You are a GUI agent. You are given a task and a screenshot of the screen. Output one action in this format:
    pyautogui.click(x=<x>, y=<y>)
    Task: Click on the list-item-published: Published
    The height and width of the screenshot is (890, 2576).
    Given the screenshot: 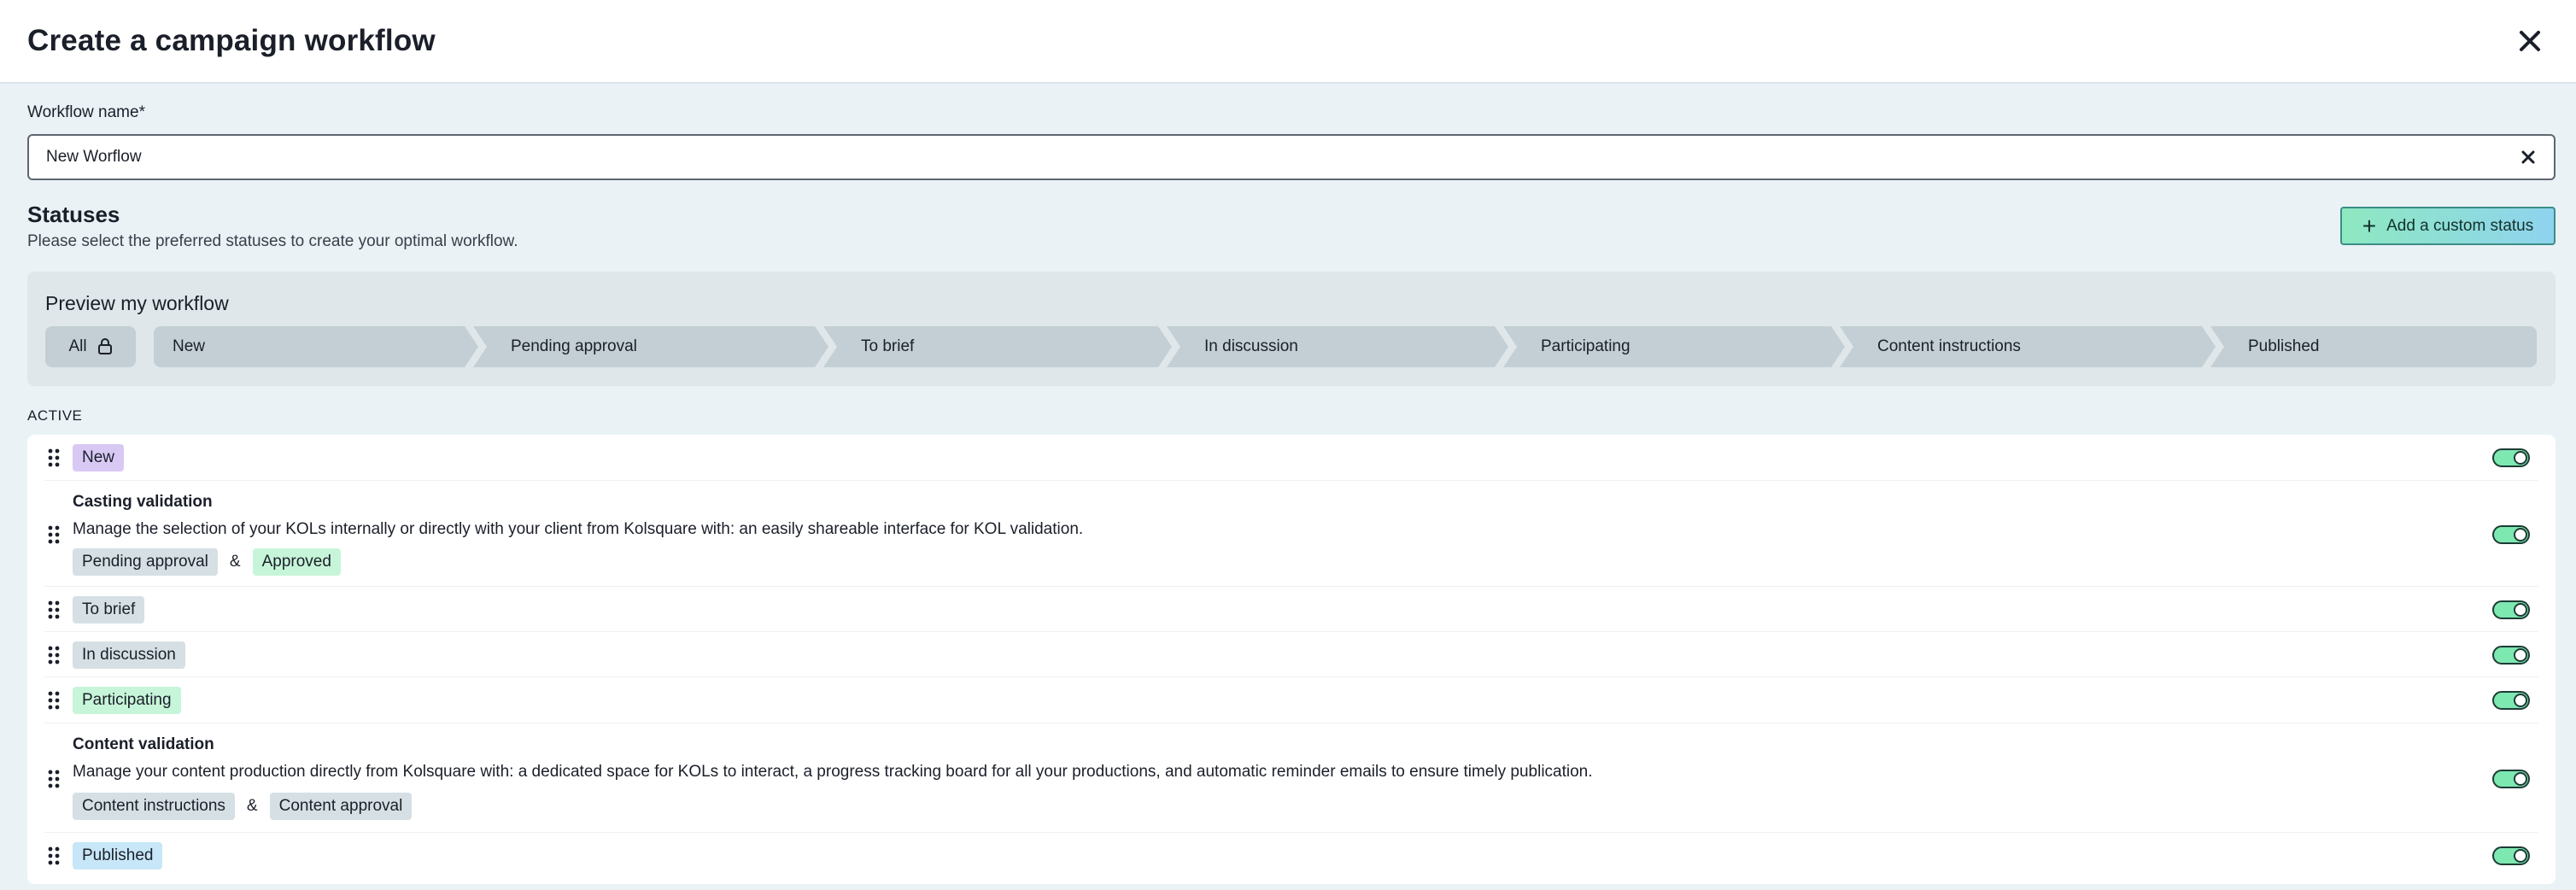 What is the action you would take?
    pyautogui.click(x=1291, y=856)
    